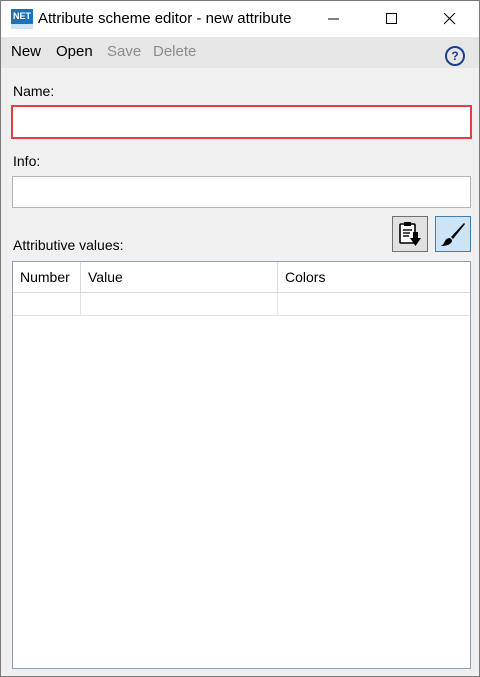 This screenshot has width=480, height=677. I want to click on menu-save: Save, so click(124, 51).